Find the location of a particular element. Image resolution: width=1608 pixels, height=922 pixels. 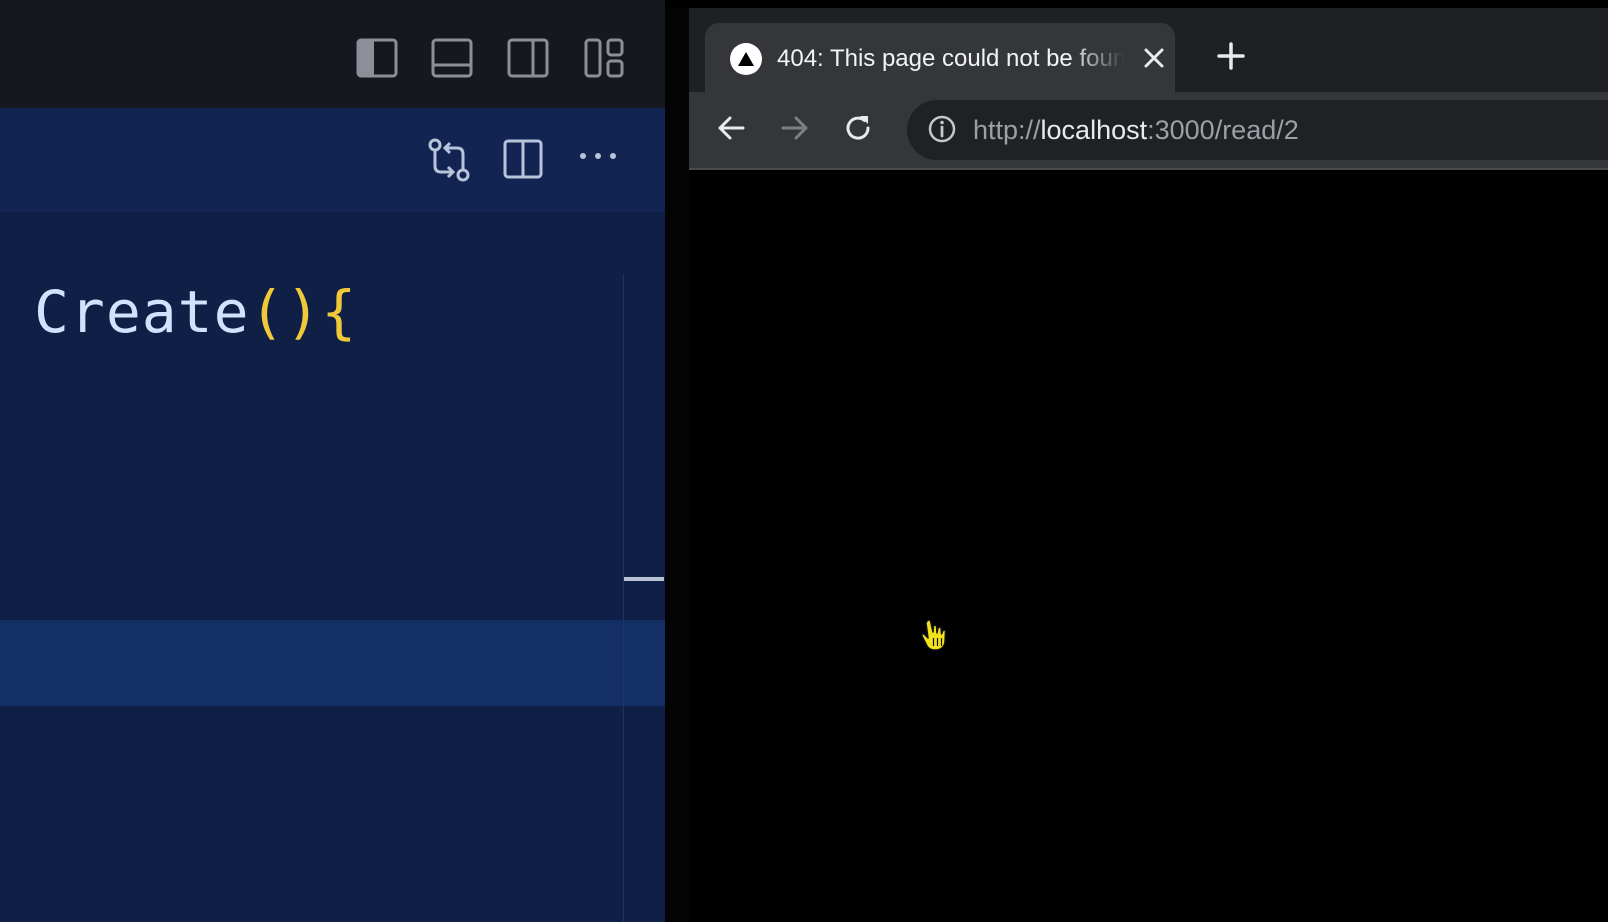

function-name-token: Create is located at coordinates (142, 312).